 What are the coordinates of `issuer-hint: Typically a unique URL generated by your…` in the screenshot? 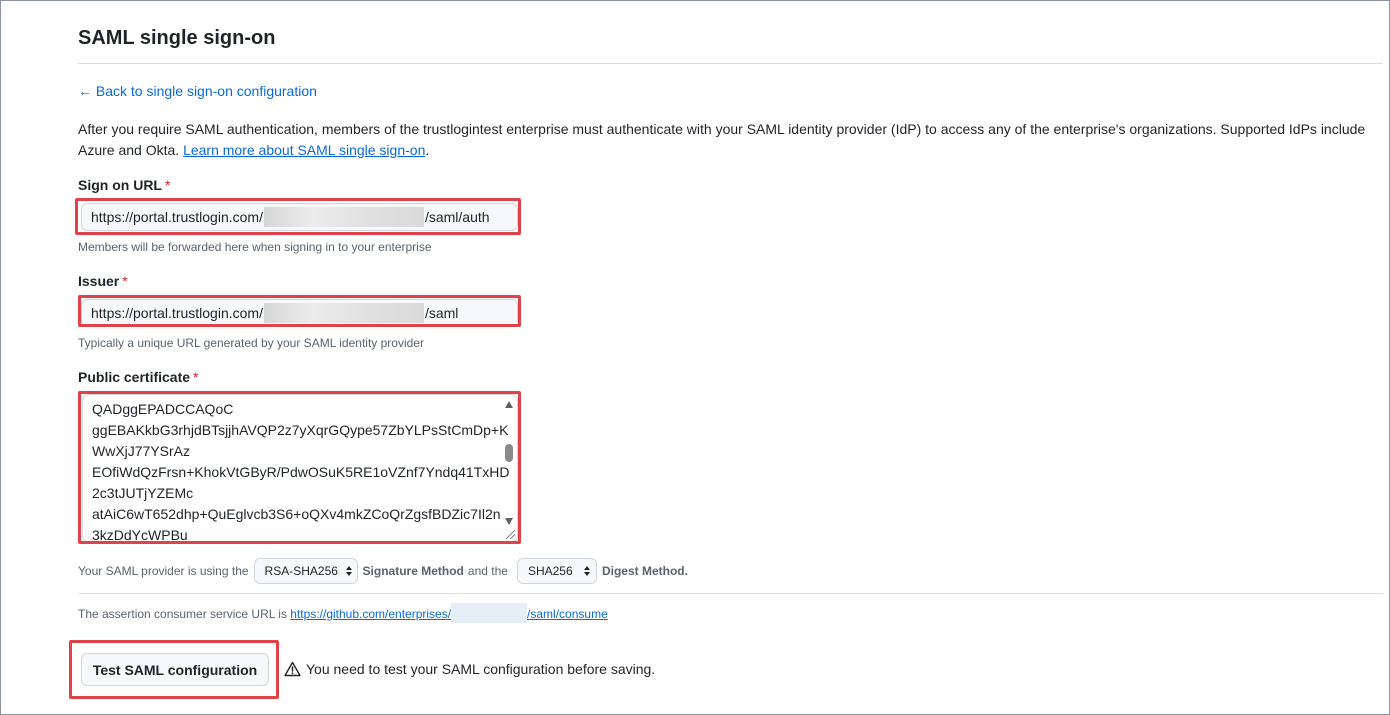 It's located at (251, 343).